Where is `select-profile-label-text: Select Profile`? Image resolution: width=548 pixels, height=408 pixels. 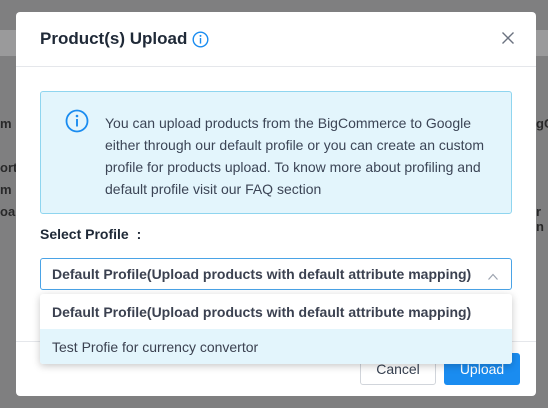 select-profile-label-text: Select Profile is located at coordinates (84, 234).